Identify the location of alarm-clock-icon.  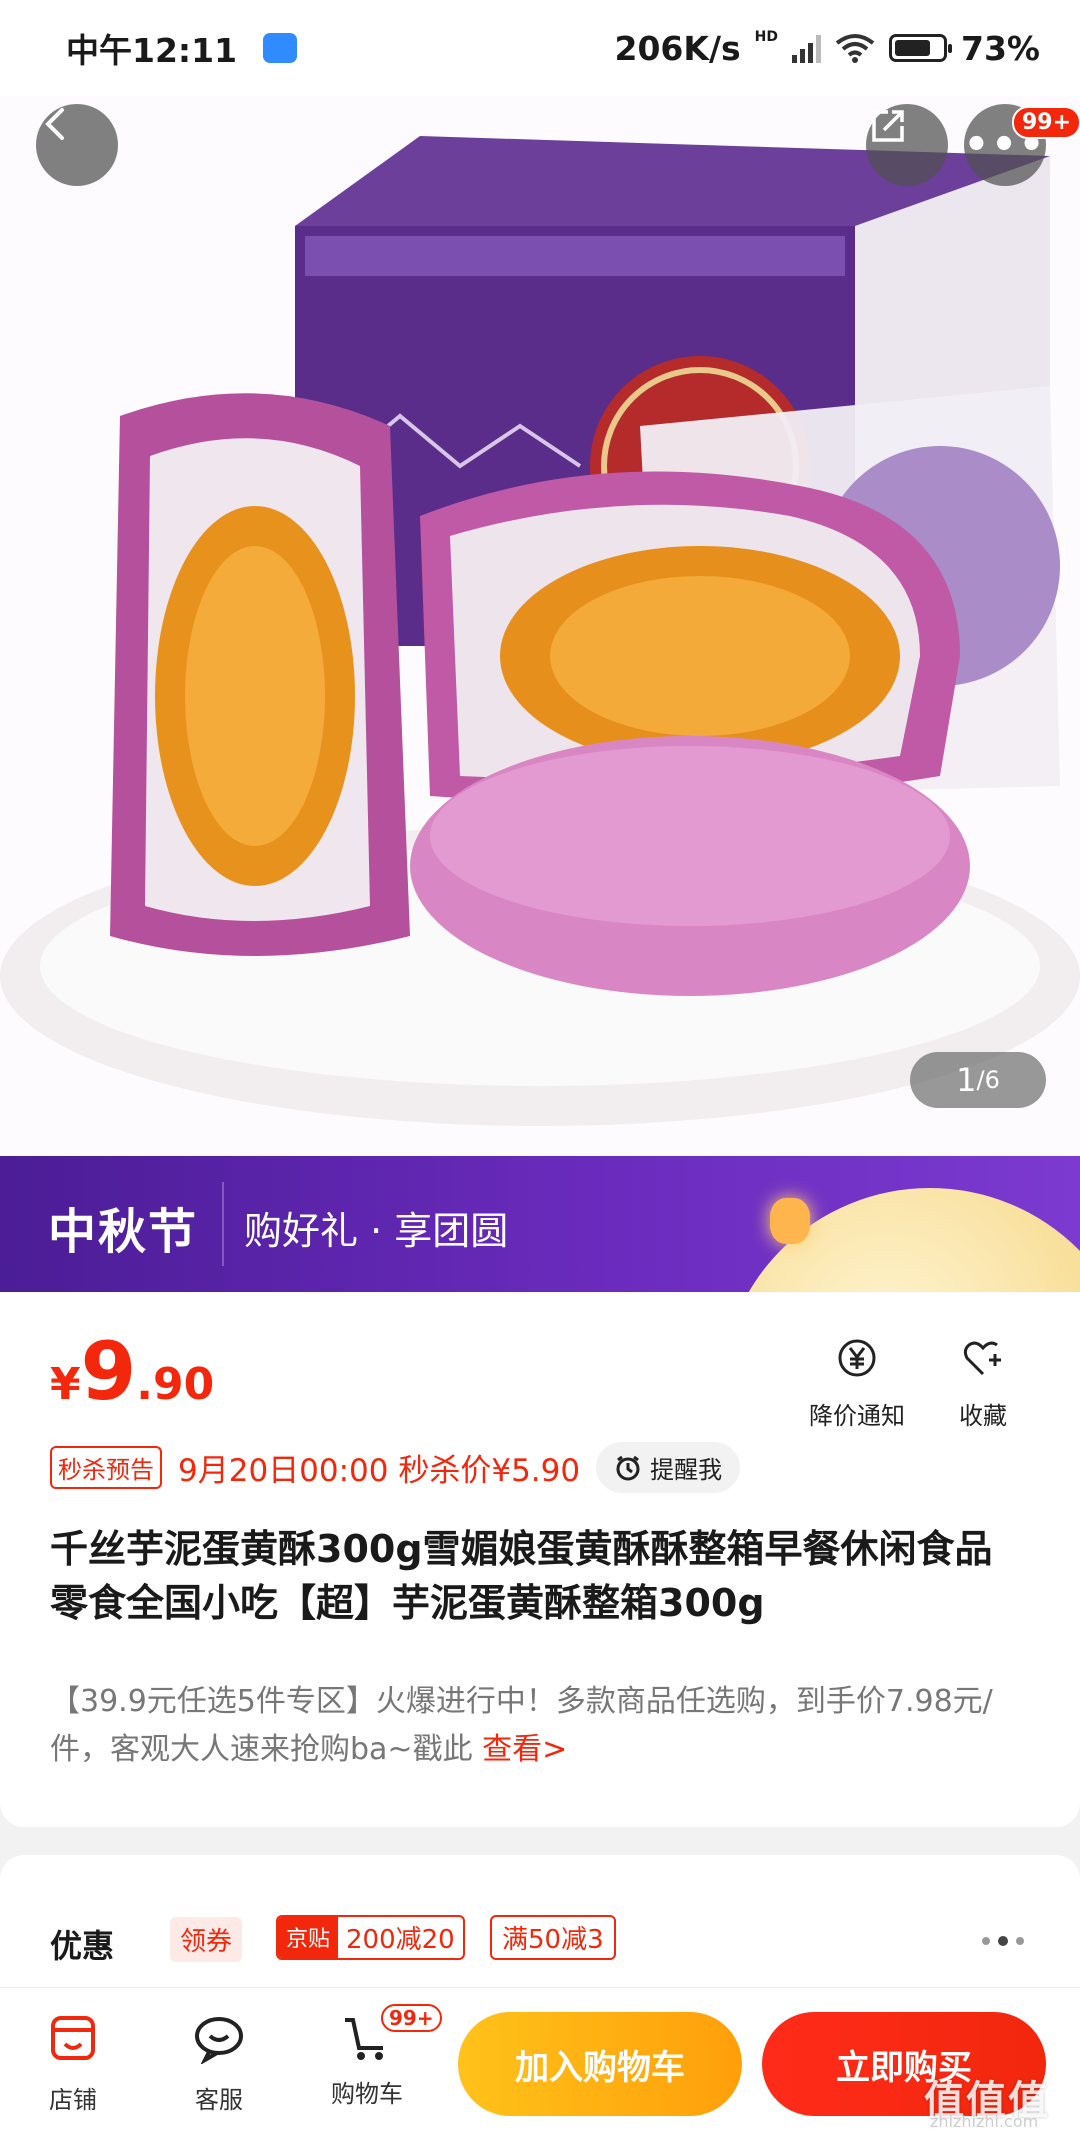
(628, 1467).